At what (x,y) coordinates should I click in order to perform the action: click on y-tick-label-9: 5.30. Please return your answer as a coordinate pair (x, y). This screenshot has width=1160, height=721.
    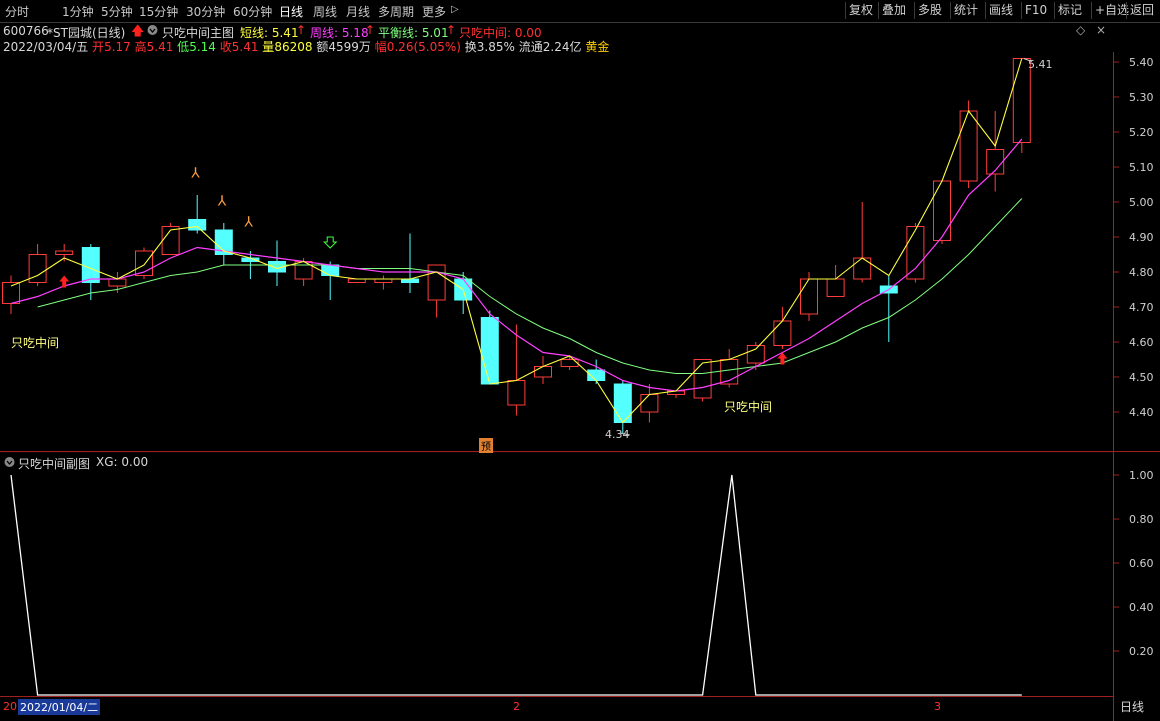
    Looking at the image, I should click on (1141, 97).